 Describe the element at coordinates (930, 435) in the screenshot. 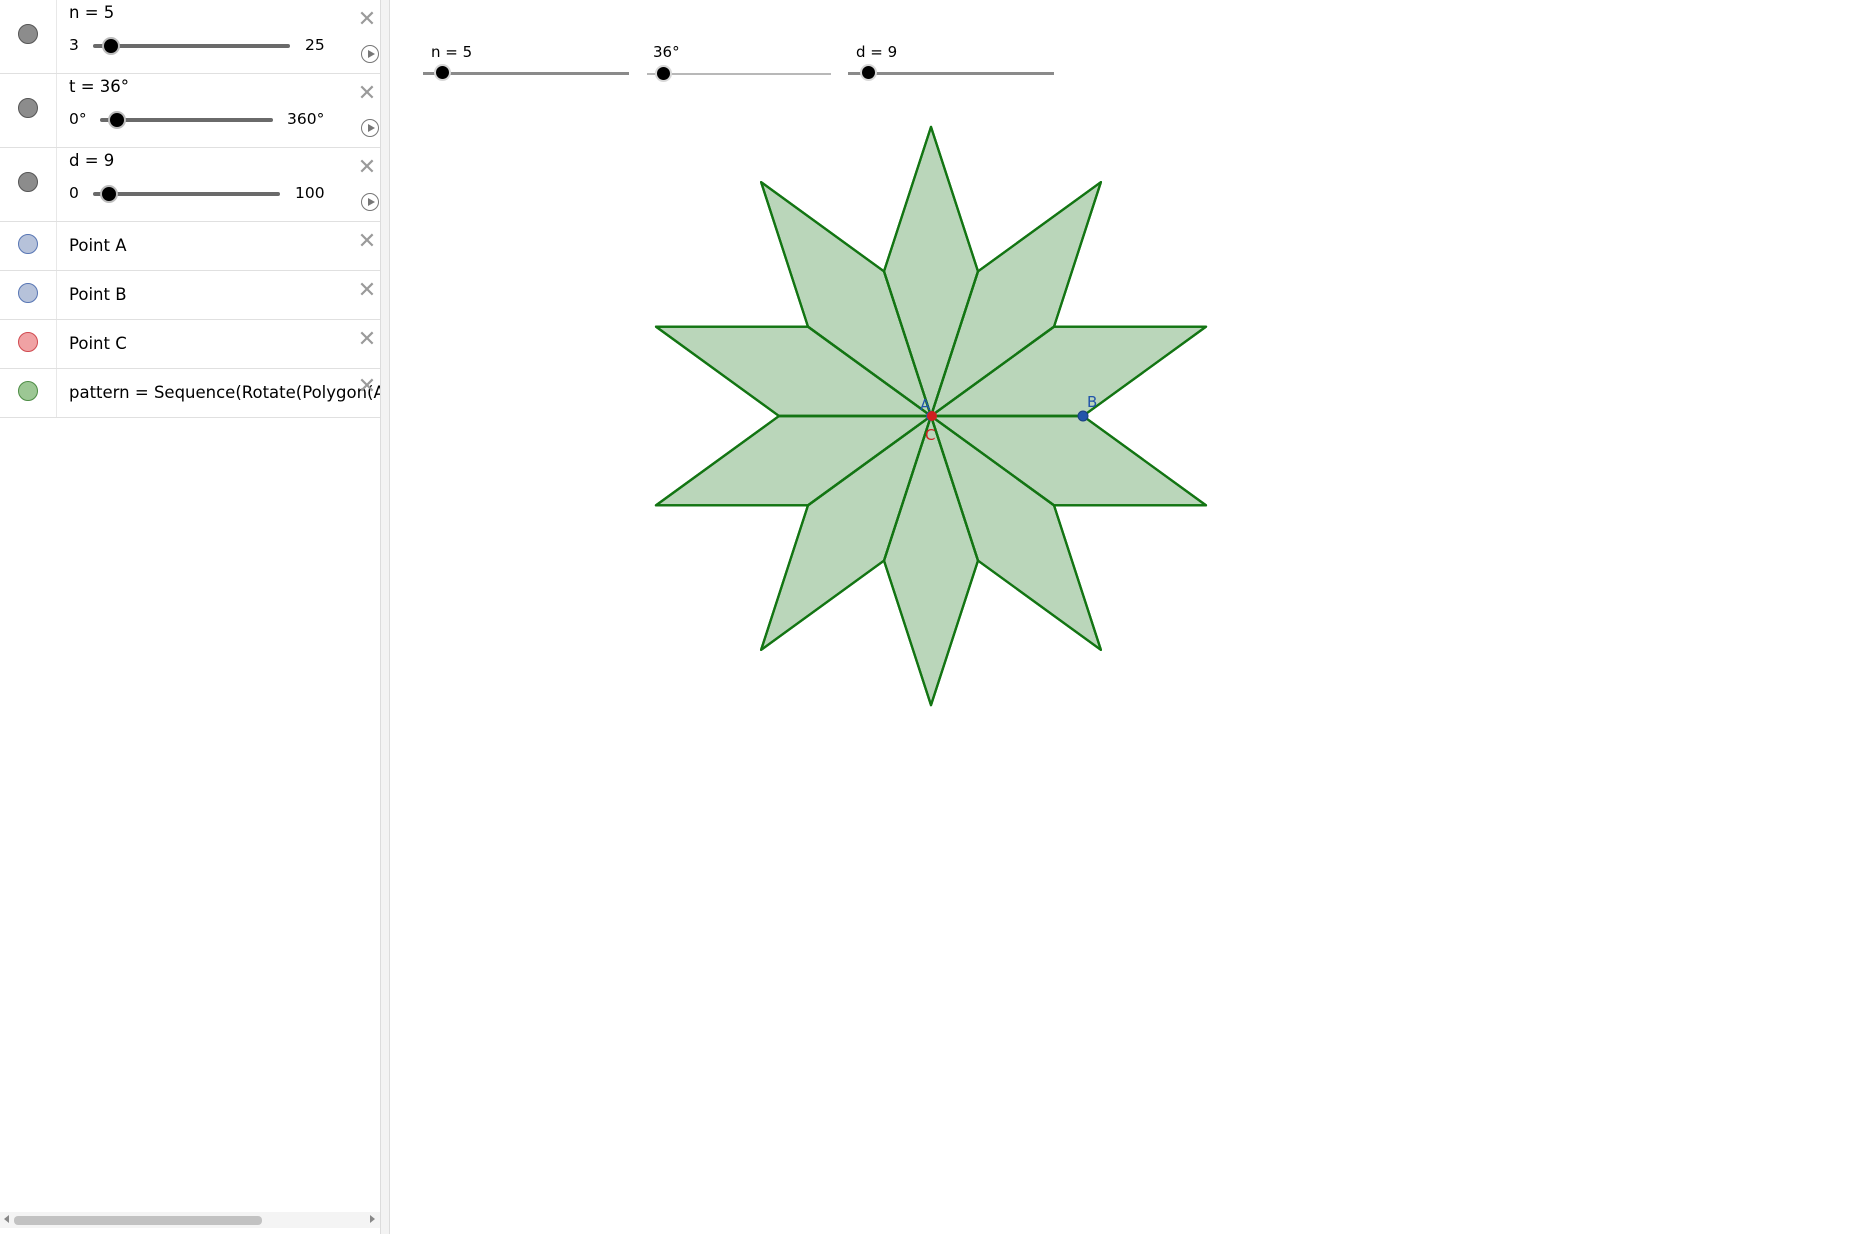

I see `point-c-caption: C` at that location.